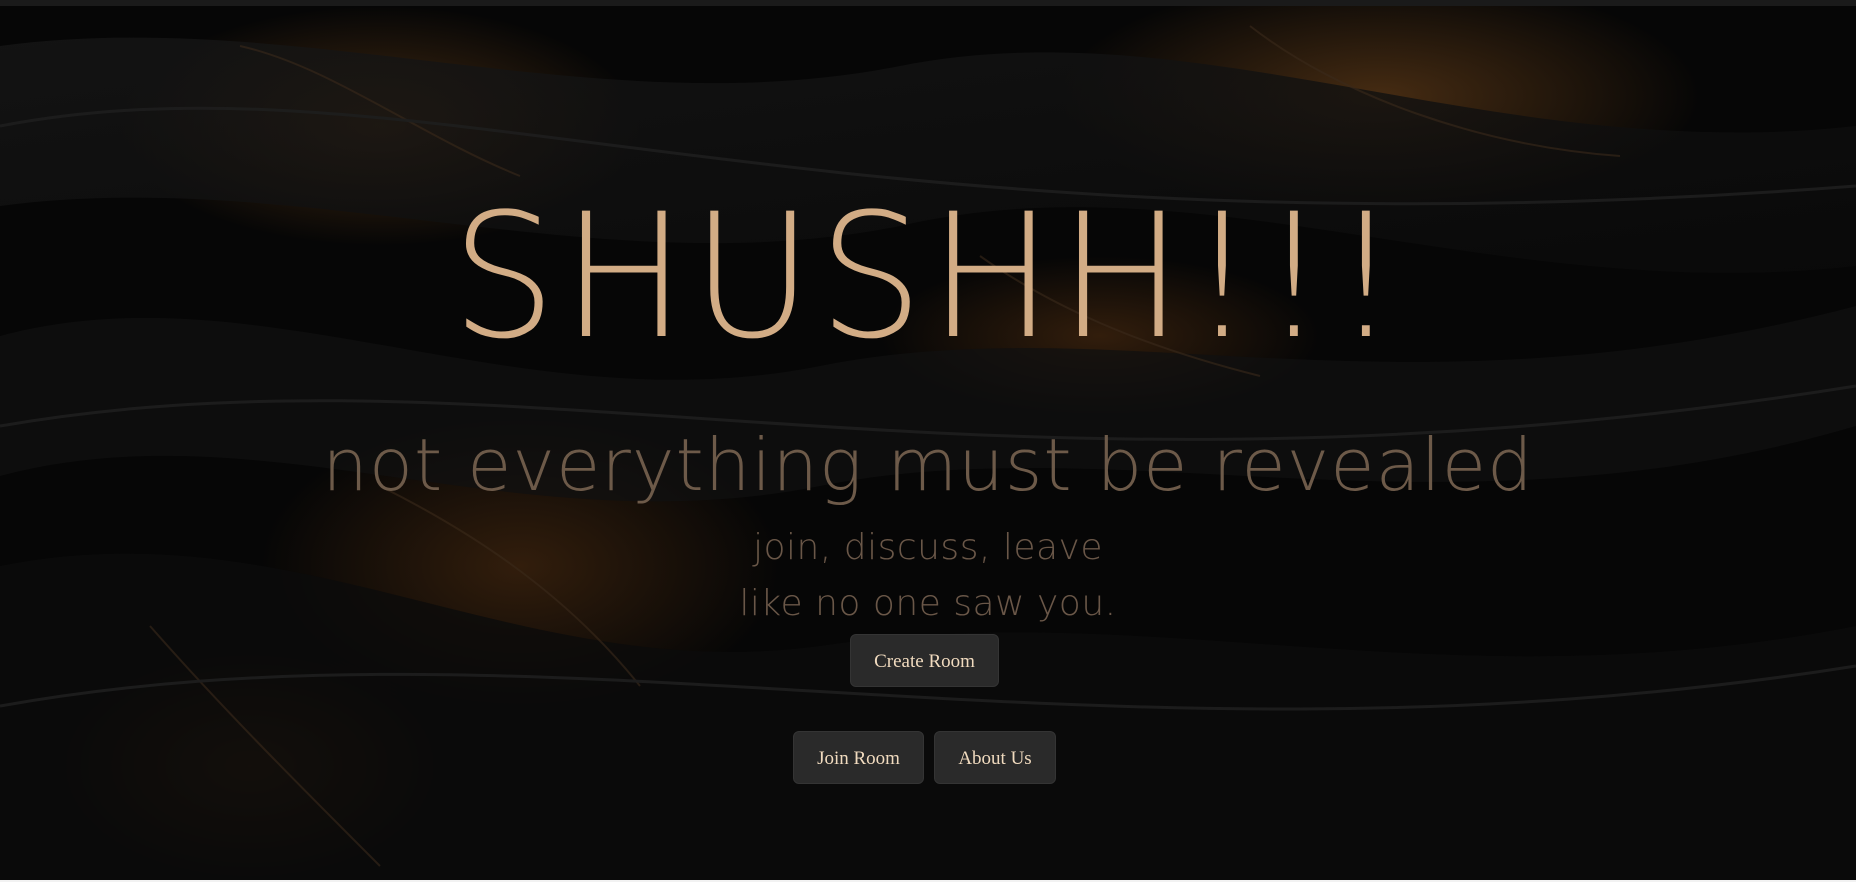  Describe the element at coordinates (928, 276) in the screenshot. I see `app-title: SHUSHH!!!` at that location.